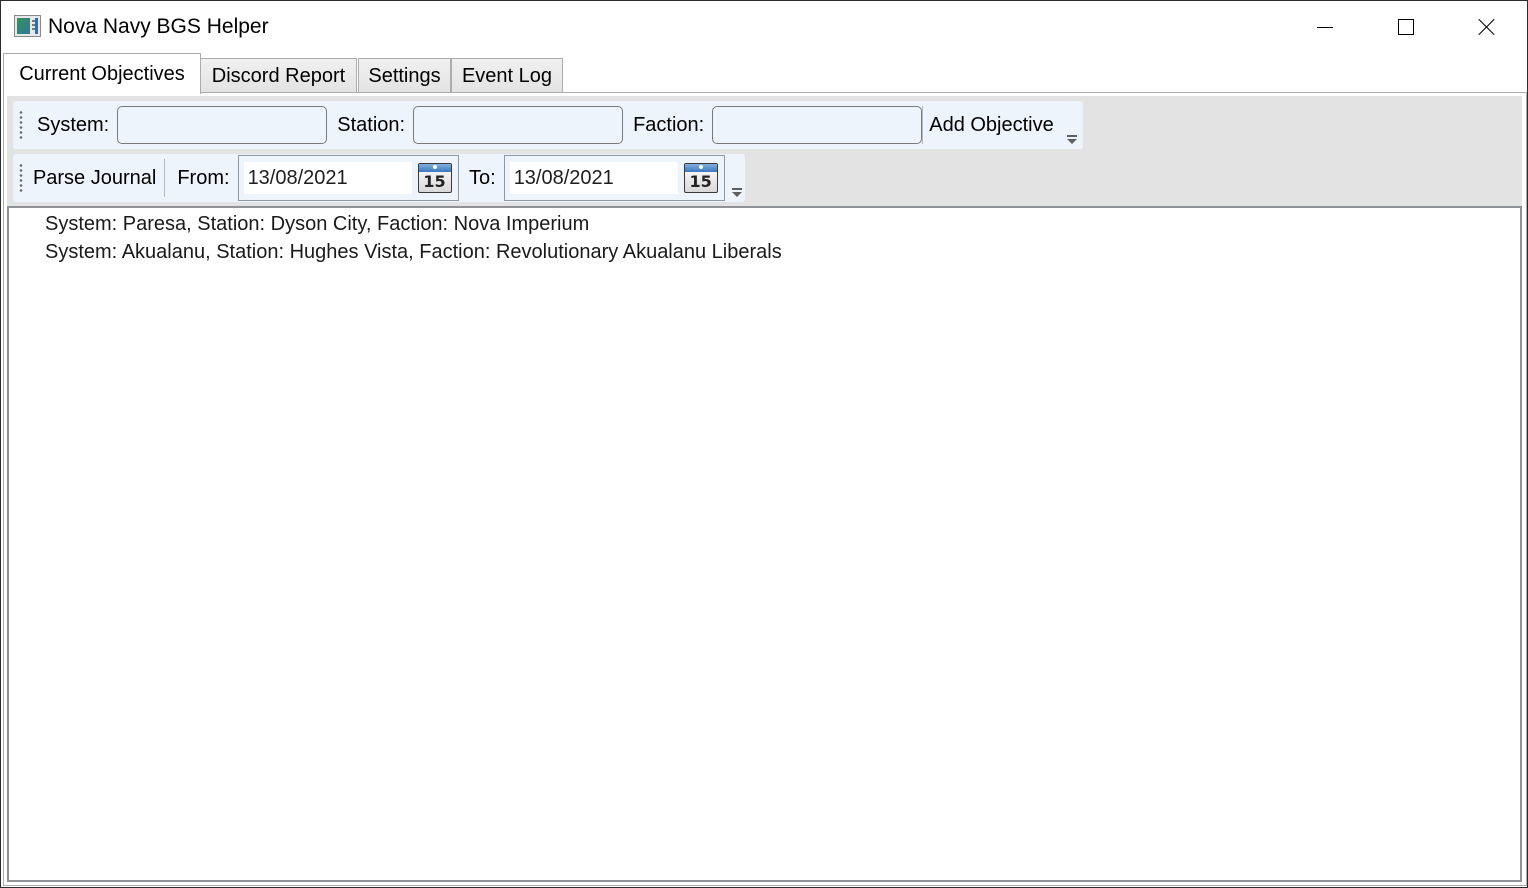 The image size is (1528, 888). What do you see at coordinates (764, 27) in the screenshot?
I see `title-bar: Nova Navy BGS Helper` at bounding box center [764, 27].